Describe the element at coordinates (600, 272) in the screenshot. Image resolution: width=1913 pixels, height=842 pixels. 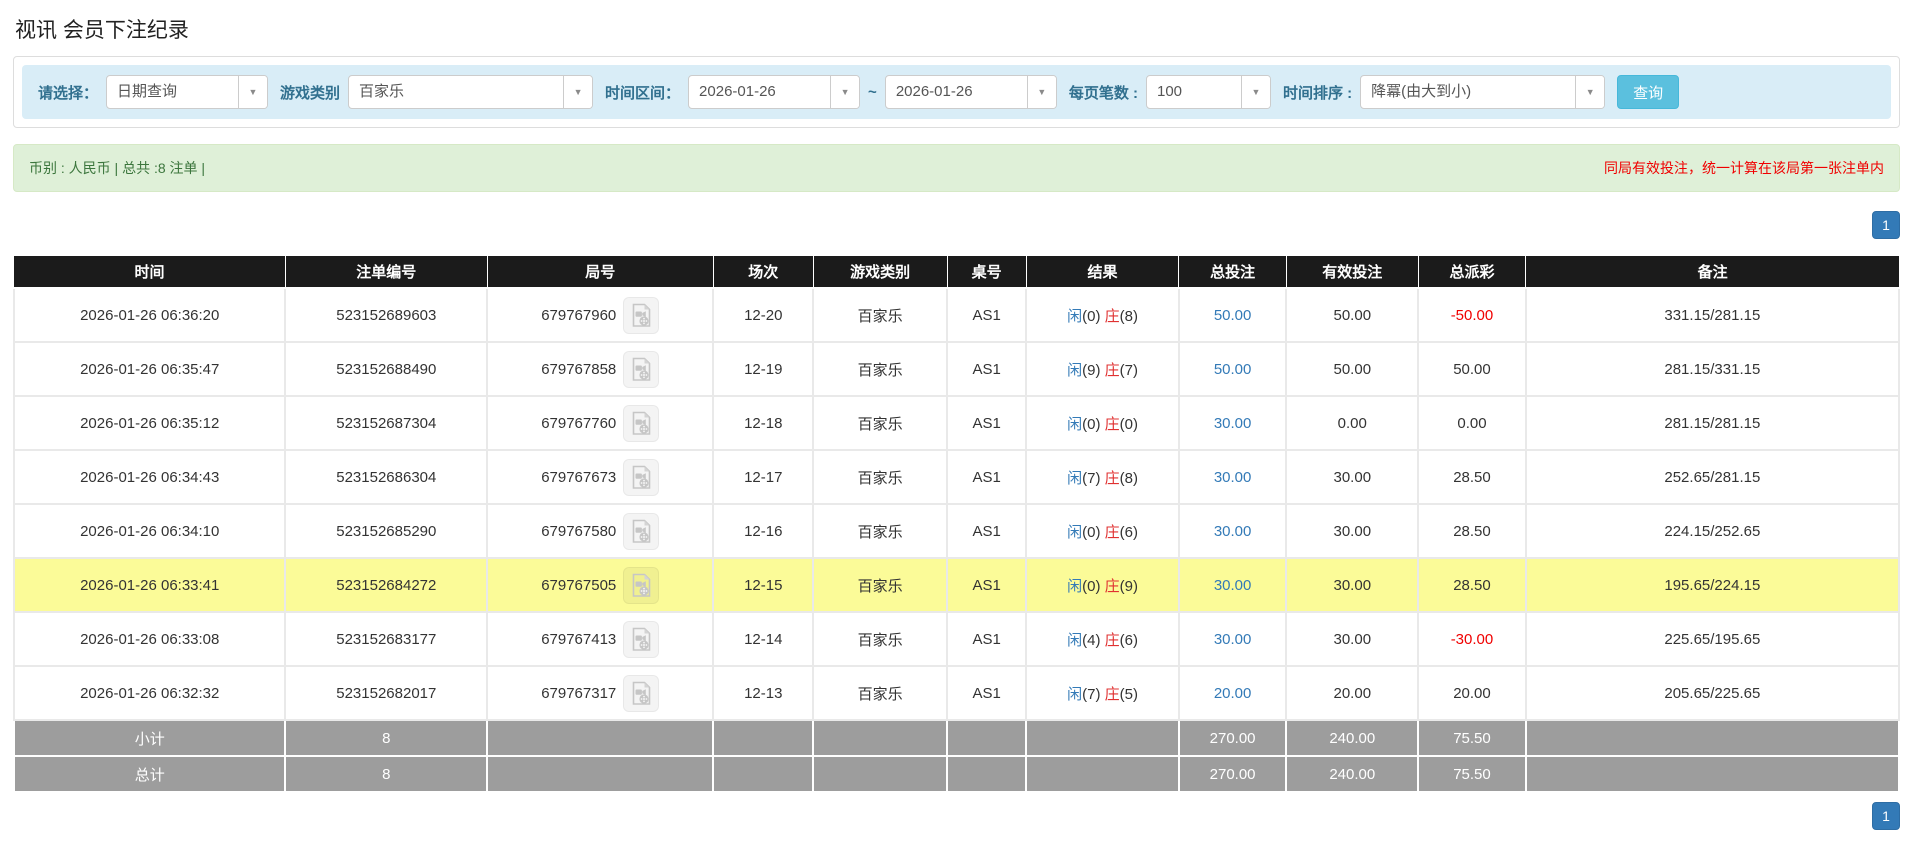
I see `column-header: 局号` at that location.